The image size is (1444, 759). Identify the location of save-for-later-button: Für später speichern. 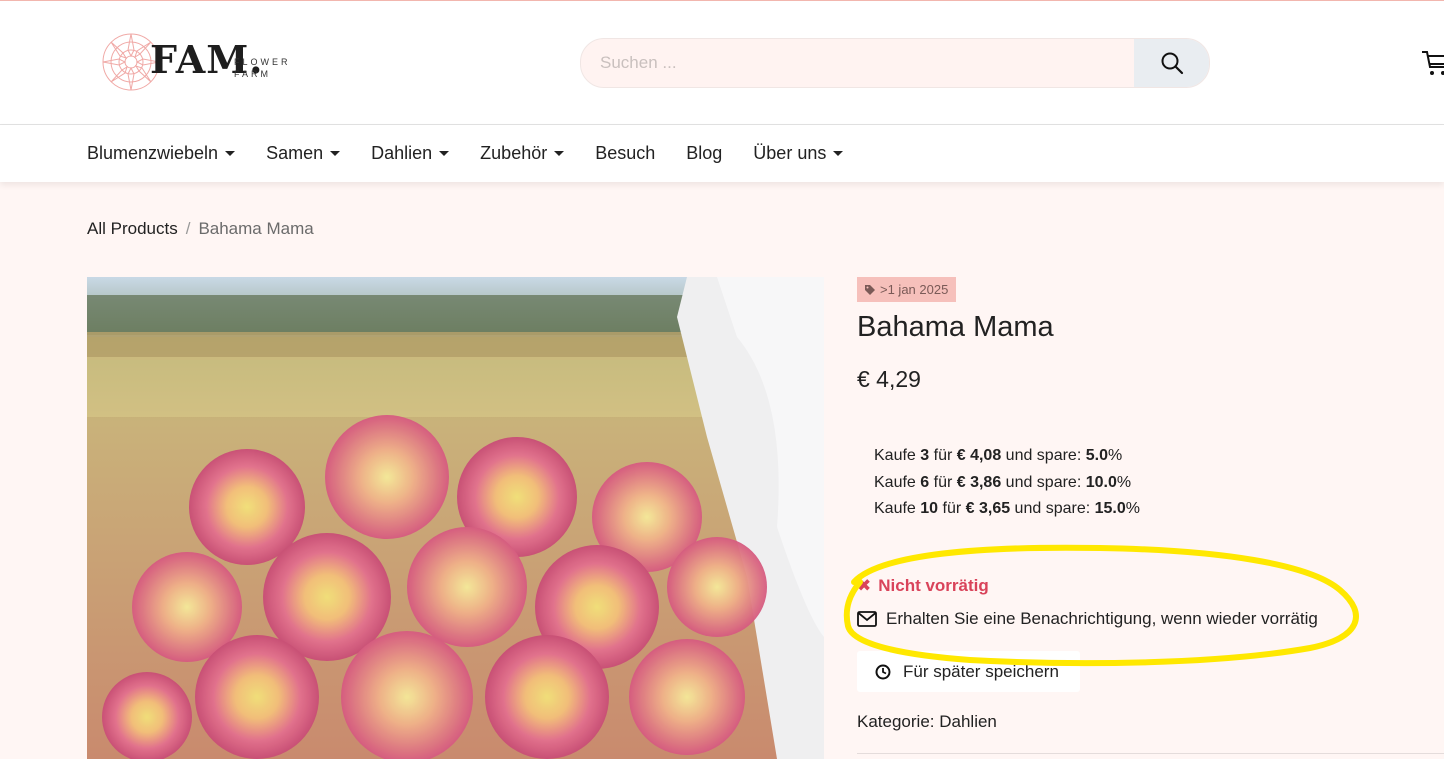
(968, 671).